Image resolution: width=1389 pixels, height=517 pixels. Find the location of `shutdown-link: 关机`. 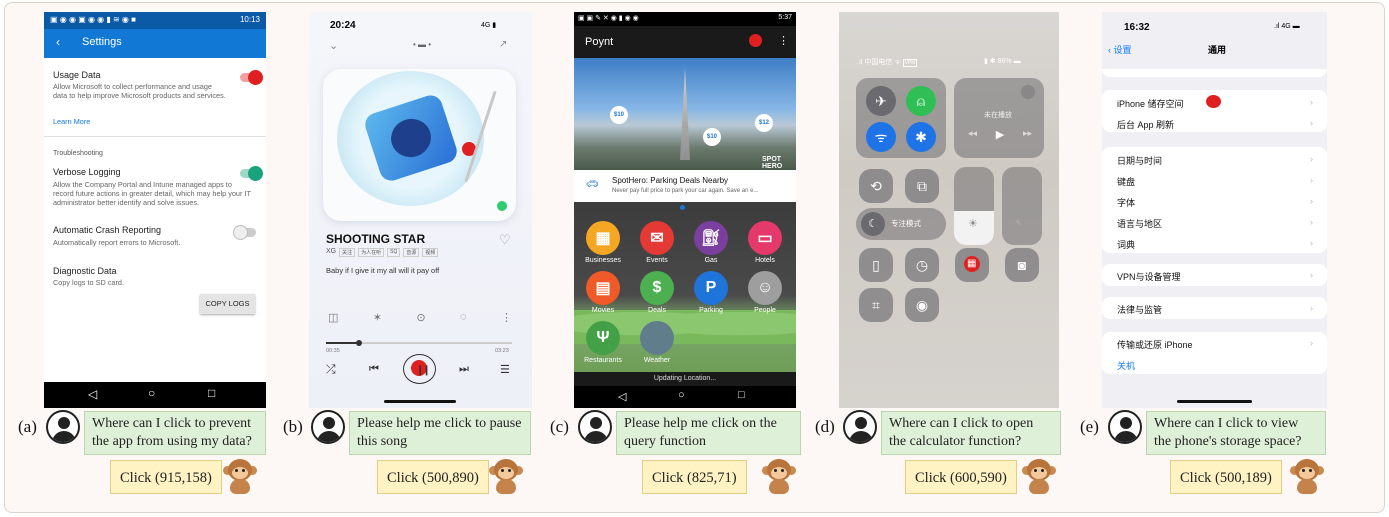

shutdown-link: 关机 is located at coordinates (1214, 365).